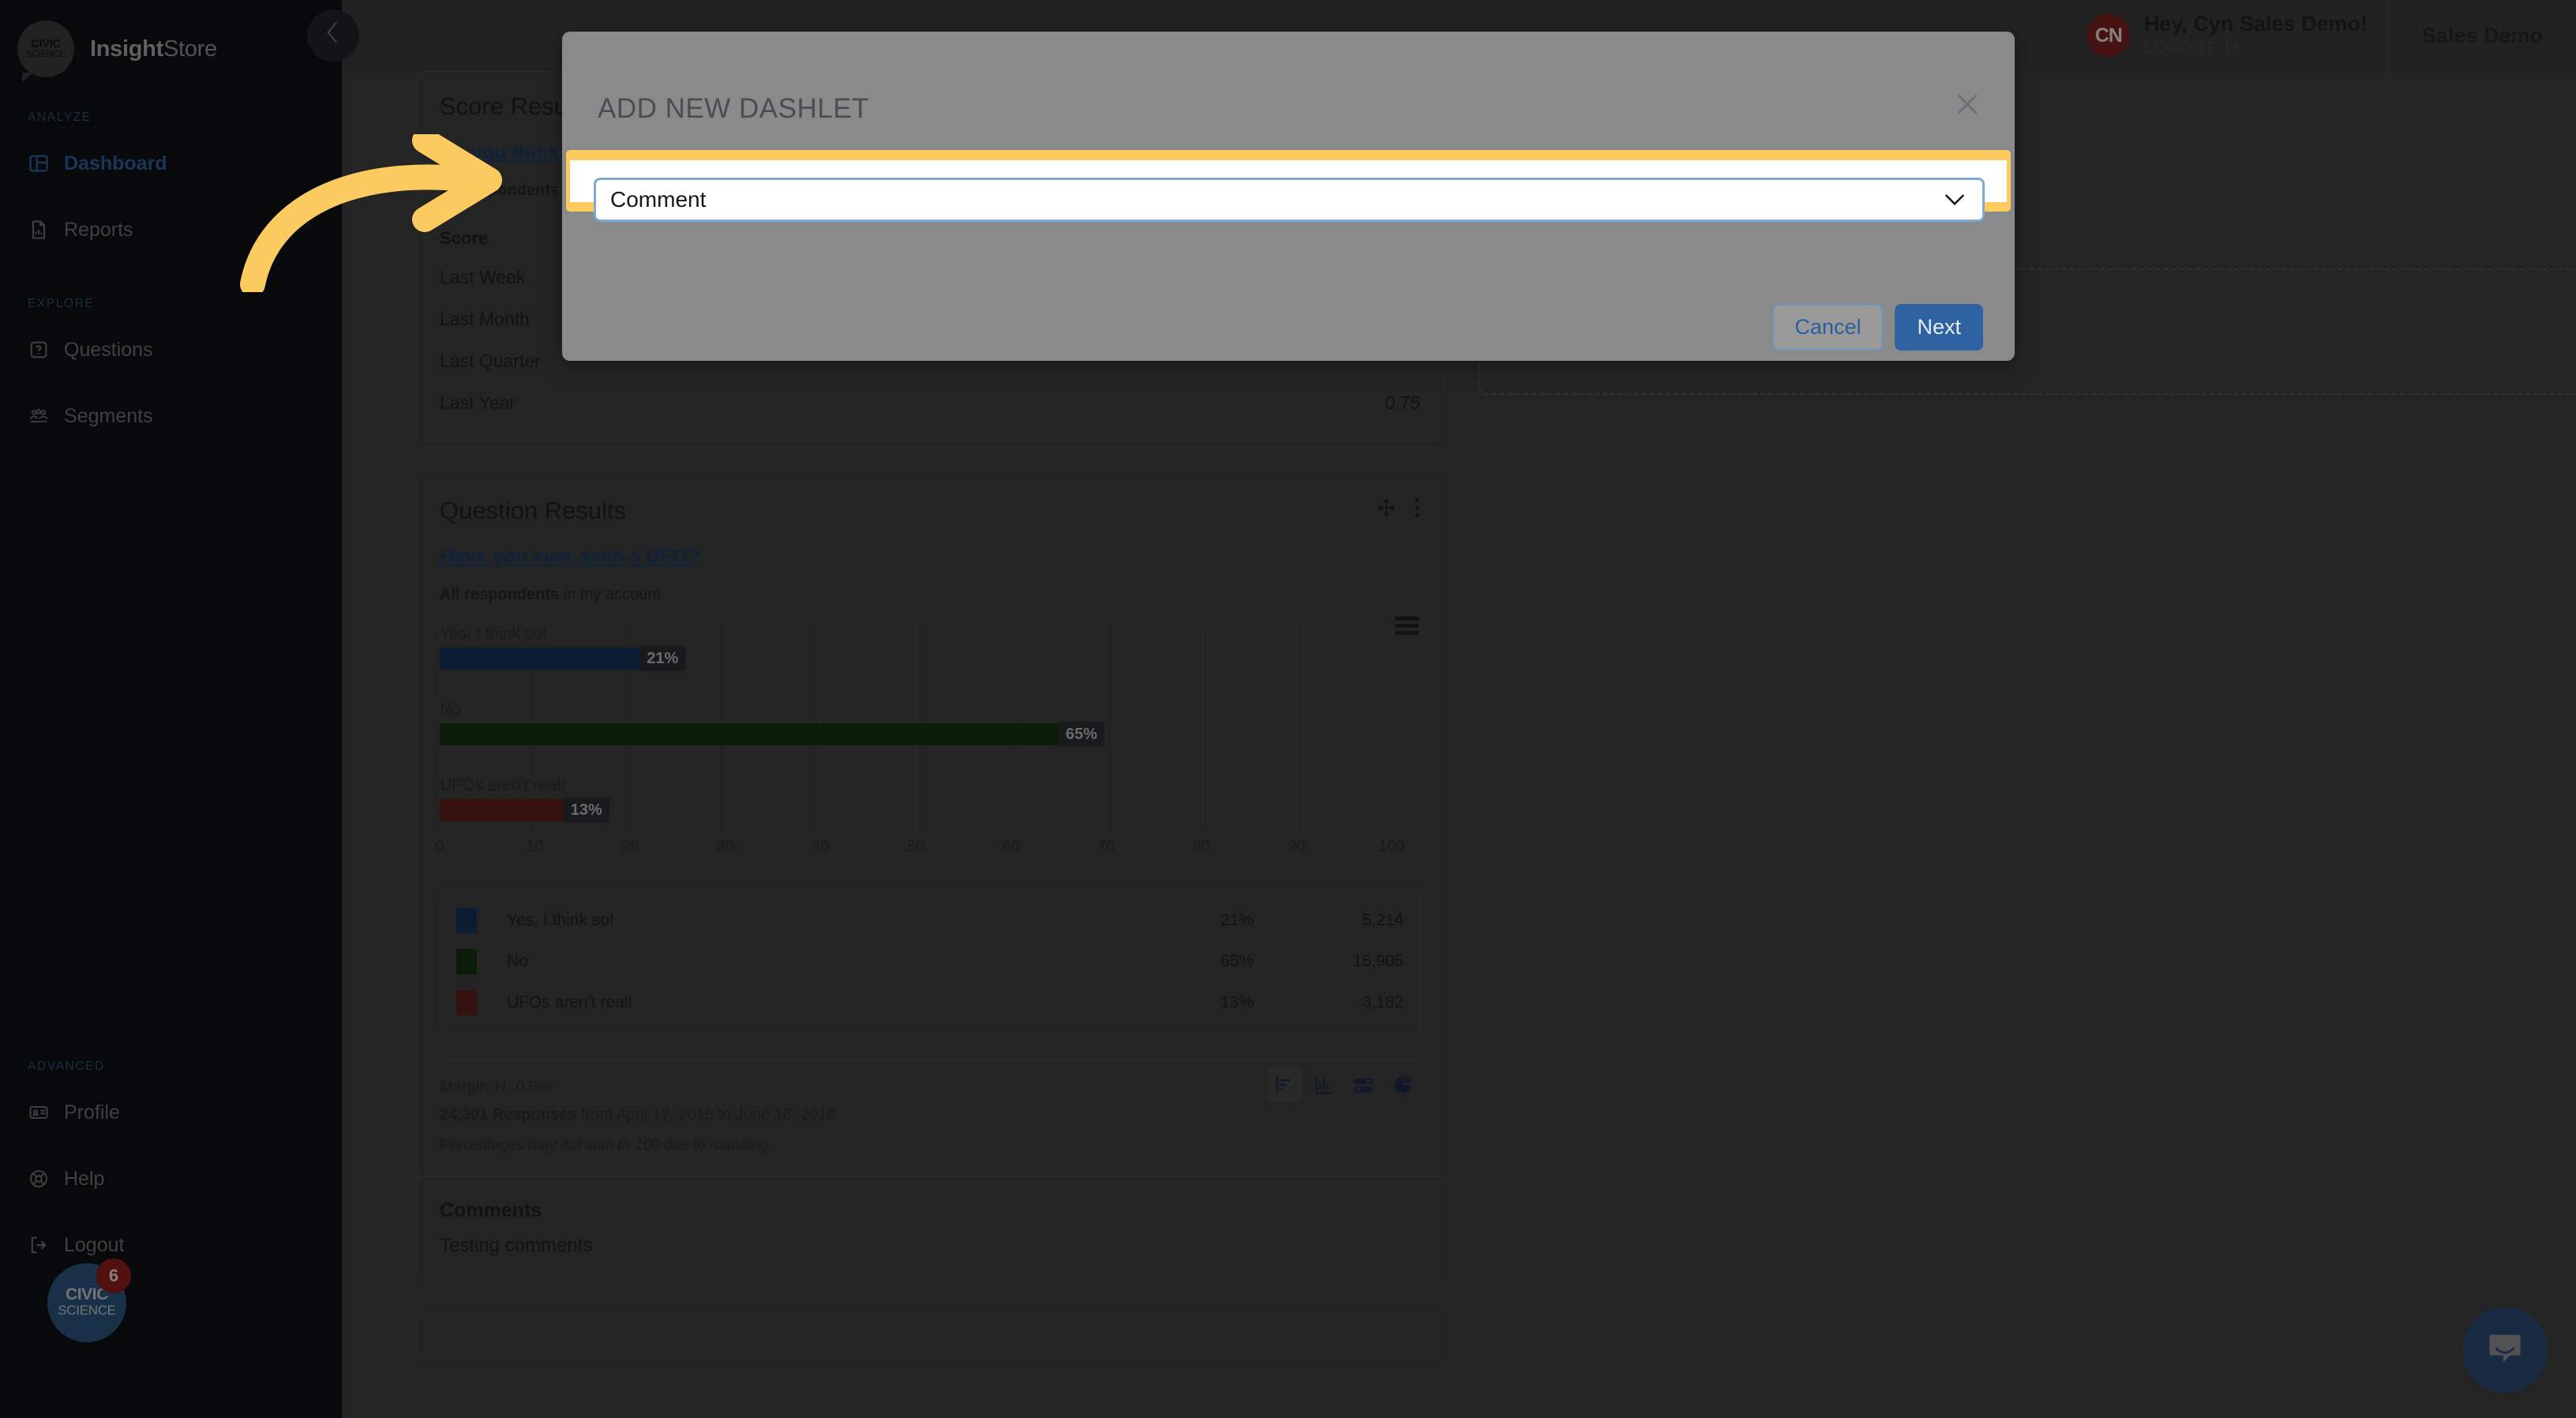  I want to click on cancel-button: Cancel, so click(1828, 327).